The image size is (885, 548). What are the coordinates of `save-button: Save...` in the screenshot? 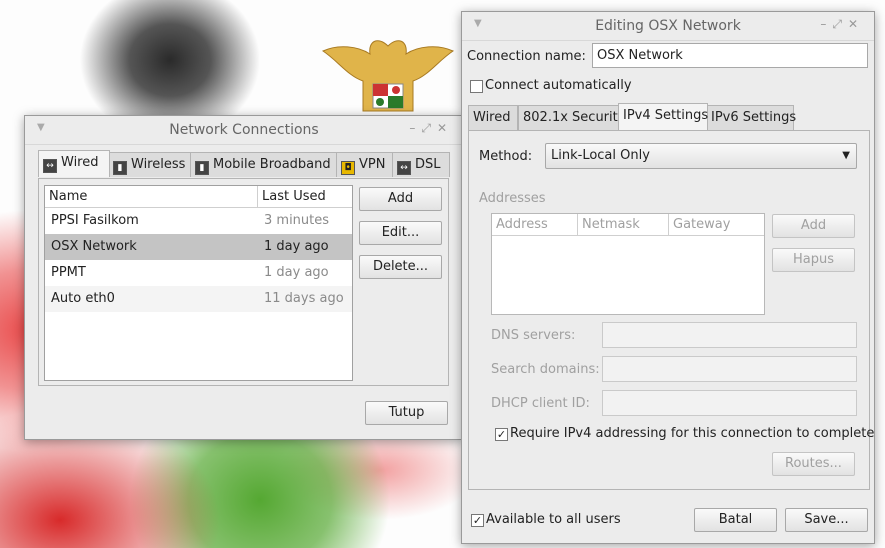 It's located at (826, 520).